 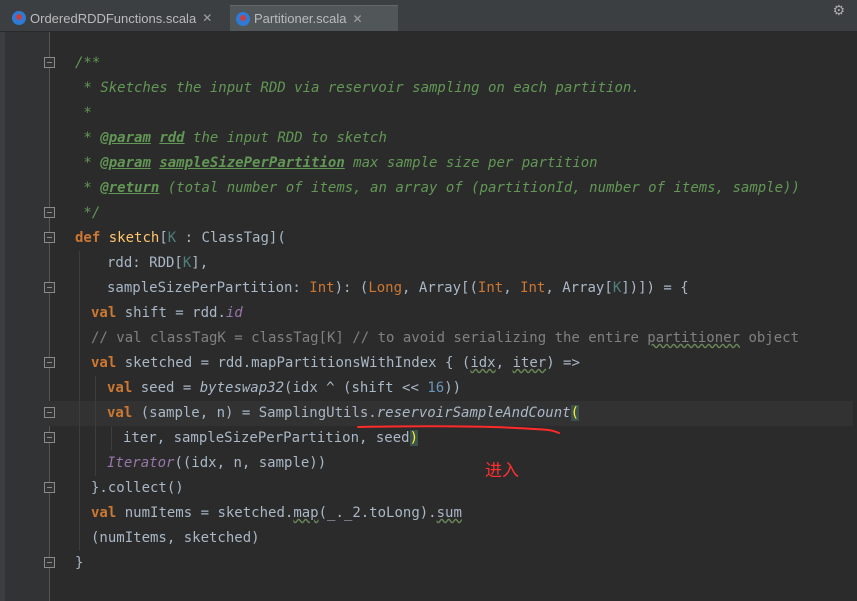 I want to click on red-underline-annotation, so click(x=458, y=429).